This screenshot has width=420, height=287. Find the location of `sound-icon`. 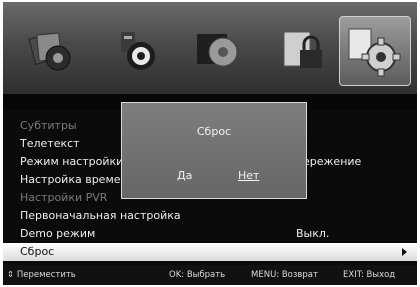

sound-icon is located at coordinates (138, 51).